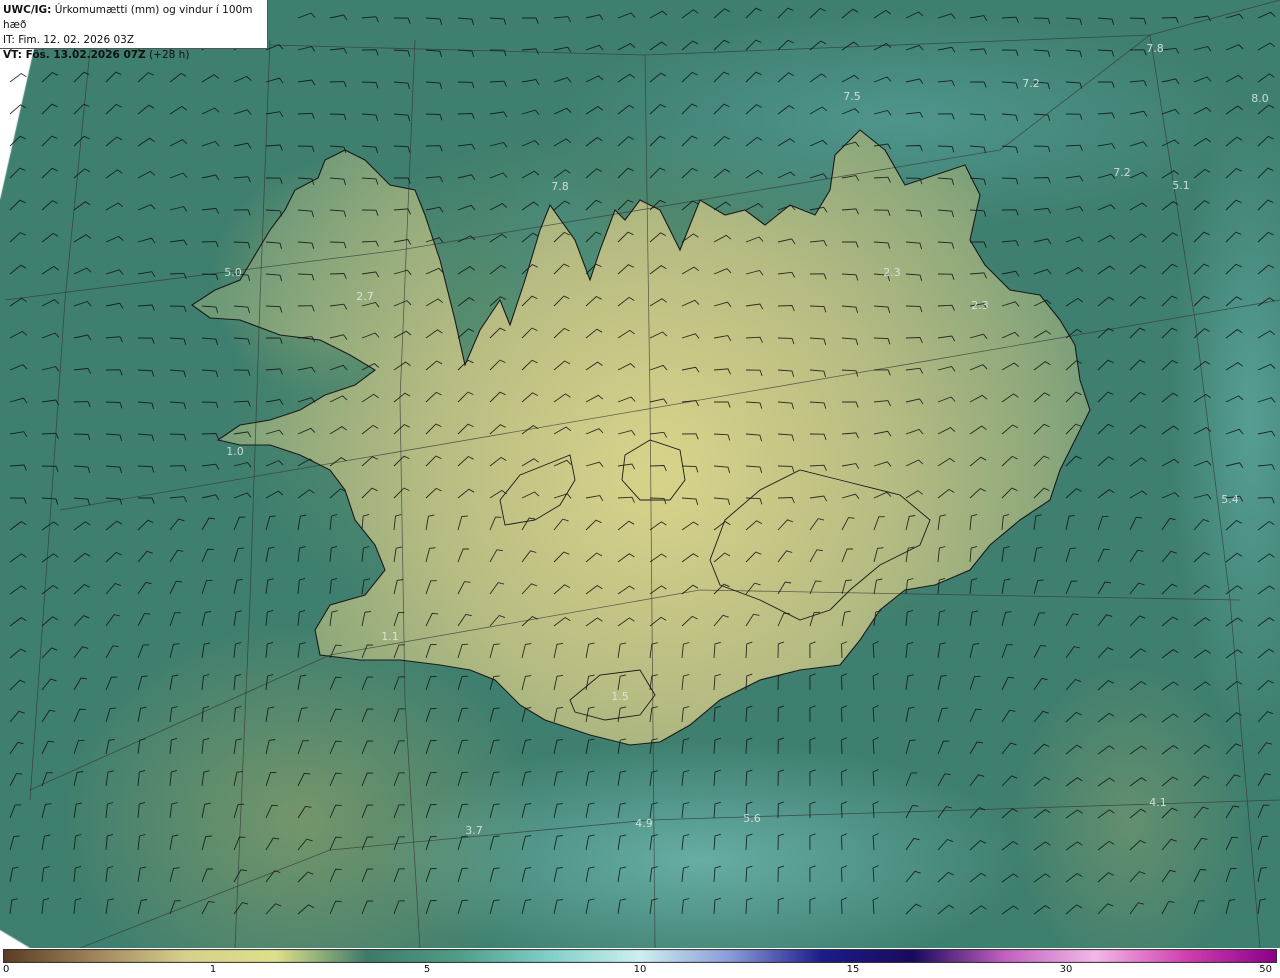 This screenshot has width=1280, height=978. Describe the element at coordinates (1265, 969) in the screenshot. I see `colorbar-tick-label: 50` at that location.